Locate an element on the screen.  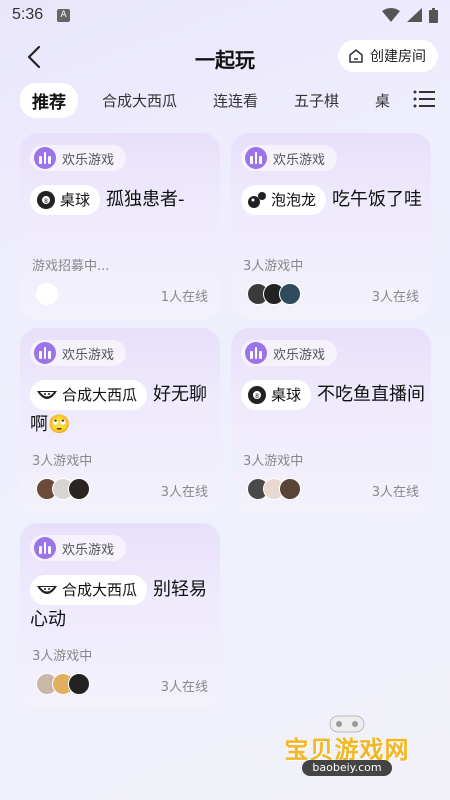
create-room-button: 创建房间 is located at coordinates (388, 56).